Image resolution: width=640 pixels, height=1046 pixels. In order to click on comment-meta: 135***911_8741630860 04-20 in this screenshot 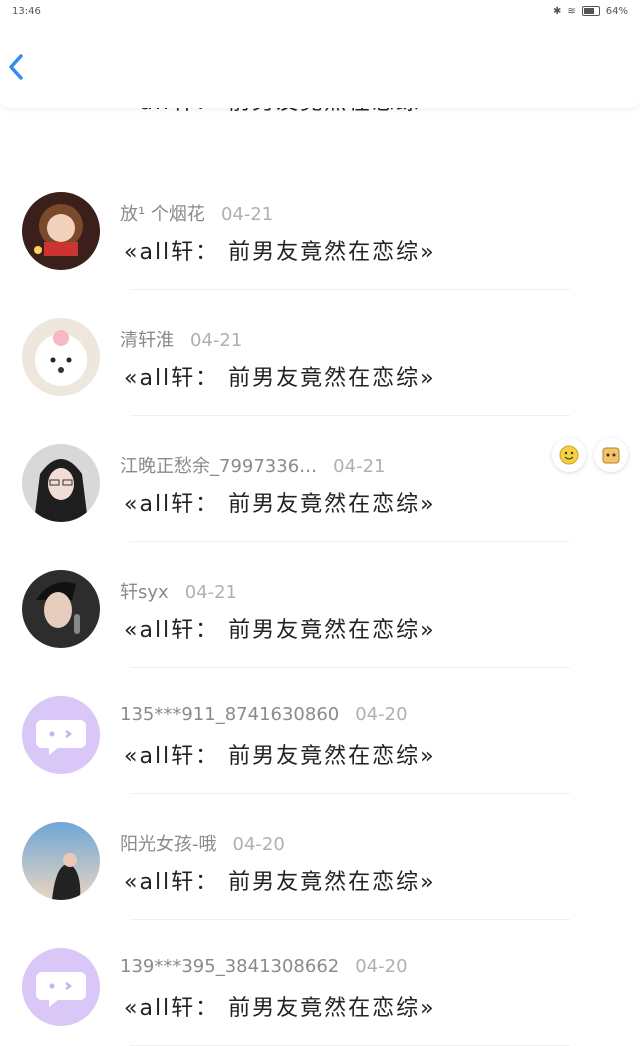, I will do `click(264, 714)`.